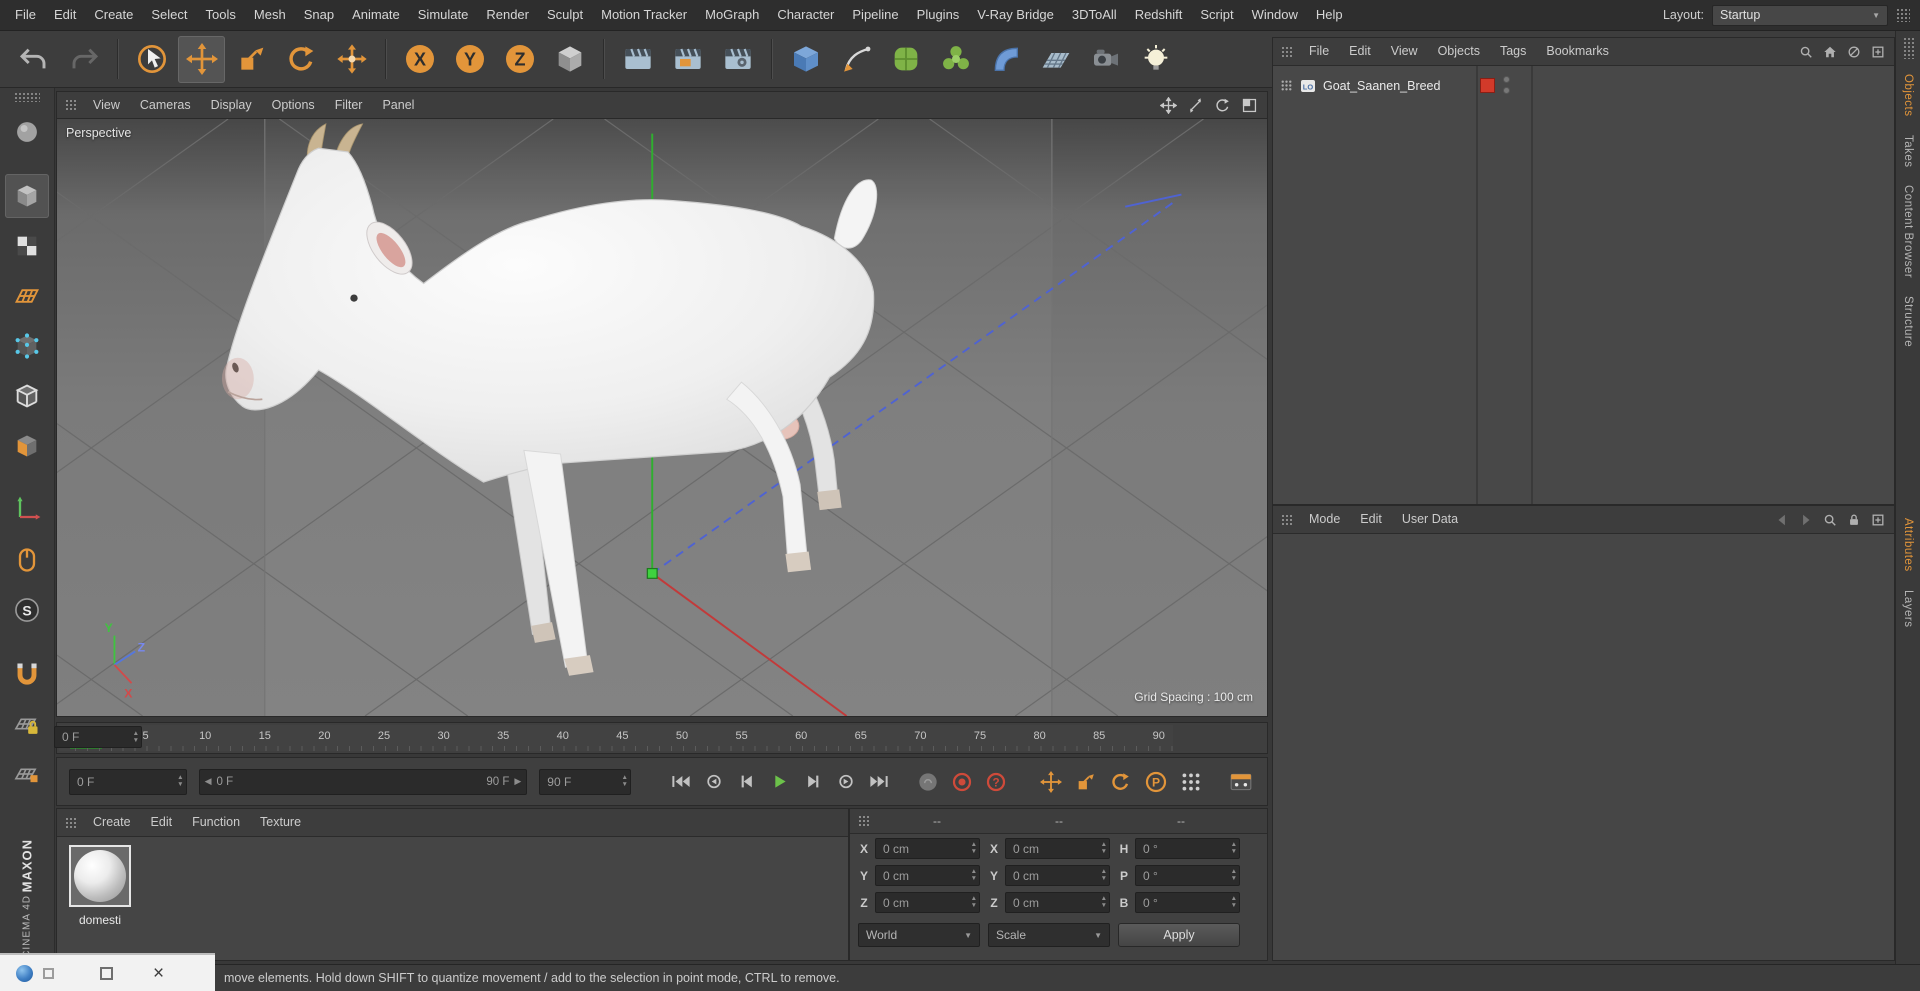 The image size is (1920, 991). I want to click on attribute-menu-edit: Edit, so click(1371, 519).